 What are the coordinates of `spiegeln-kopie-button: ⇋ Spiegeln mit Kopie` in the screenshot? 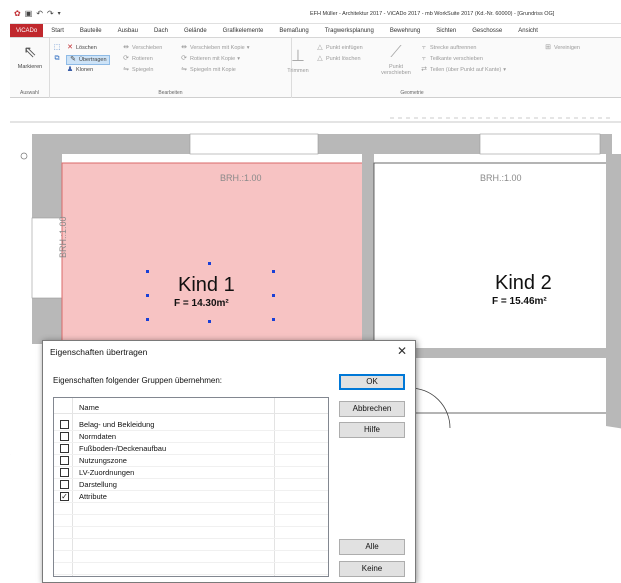 It's located at (208, 70).